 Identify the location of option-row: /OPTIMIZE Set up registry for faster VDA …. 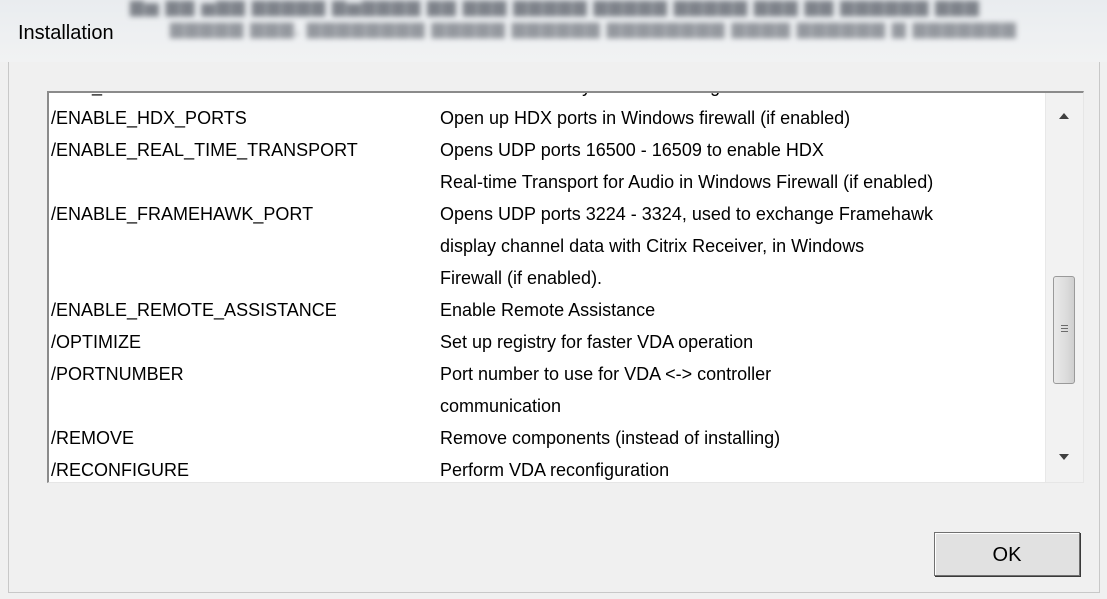
(548, 342).